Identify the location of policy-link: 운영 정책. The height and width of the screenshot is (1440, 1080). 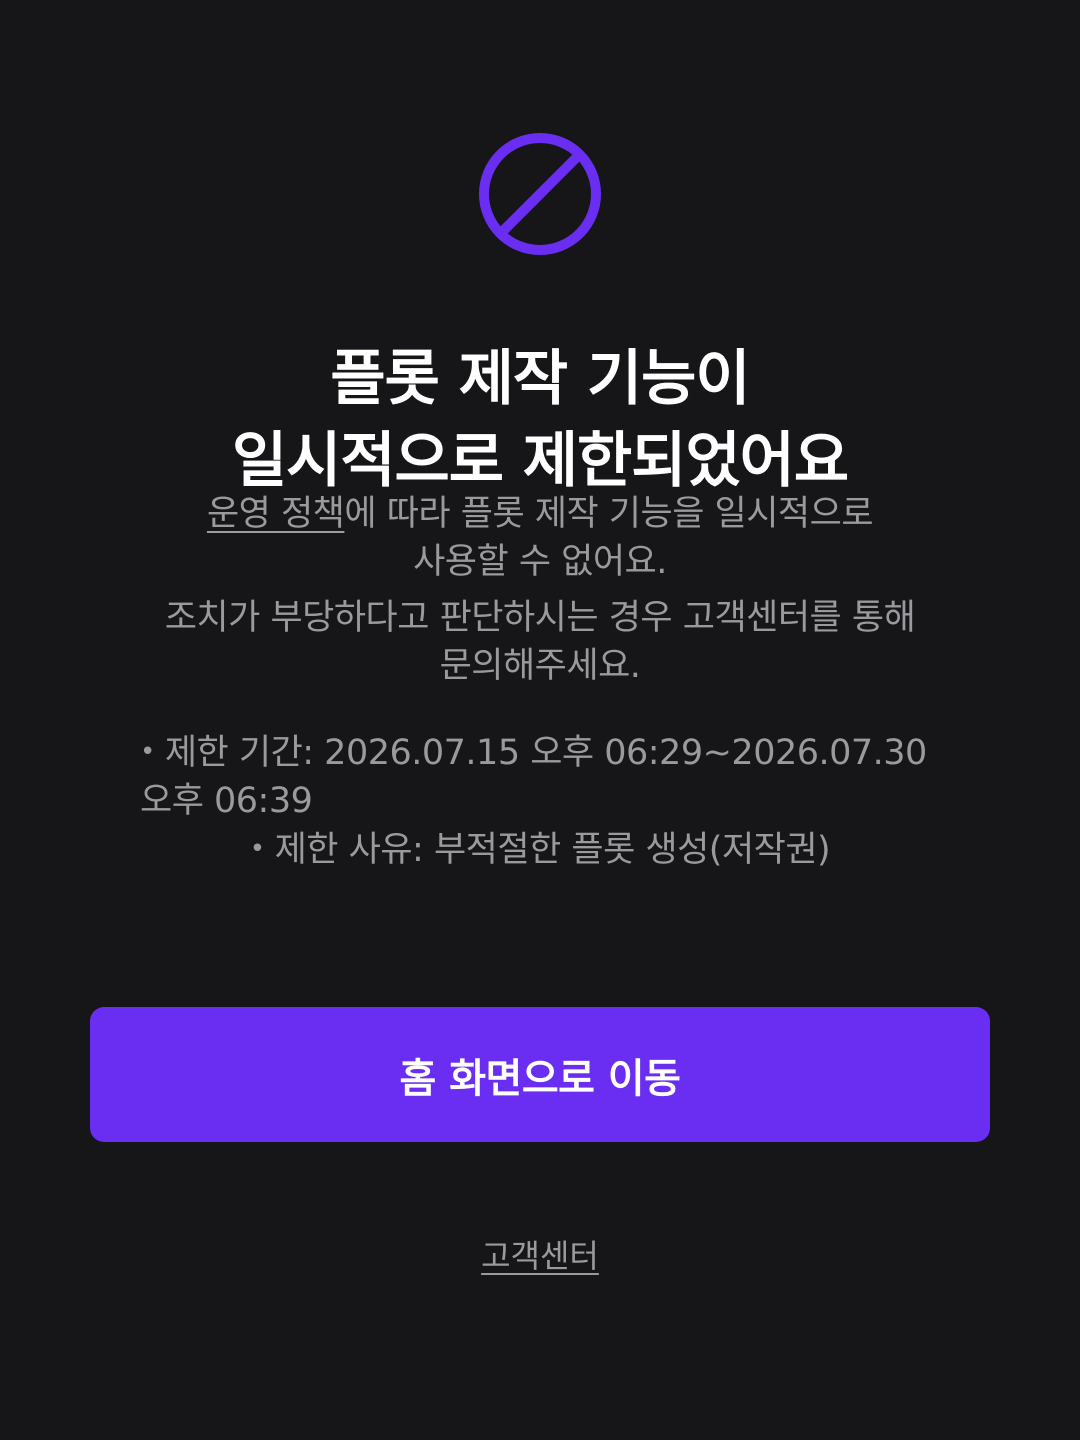
(276, 514).